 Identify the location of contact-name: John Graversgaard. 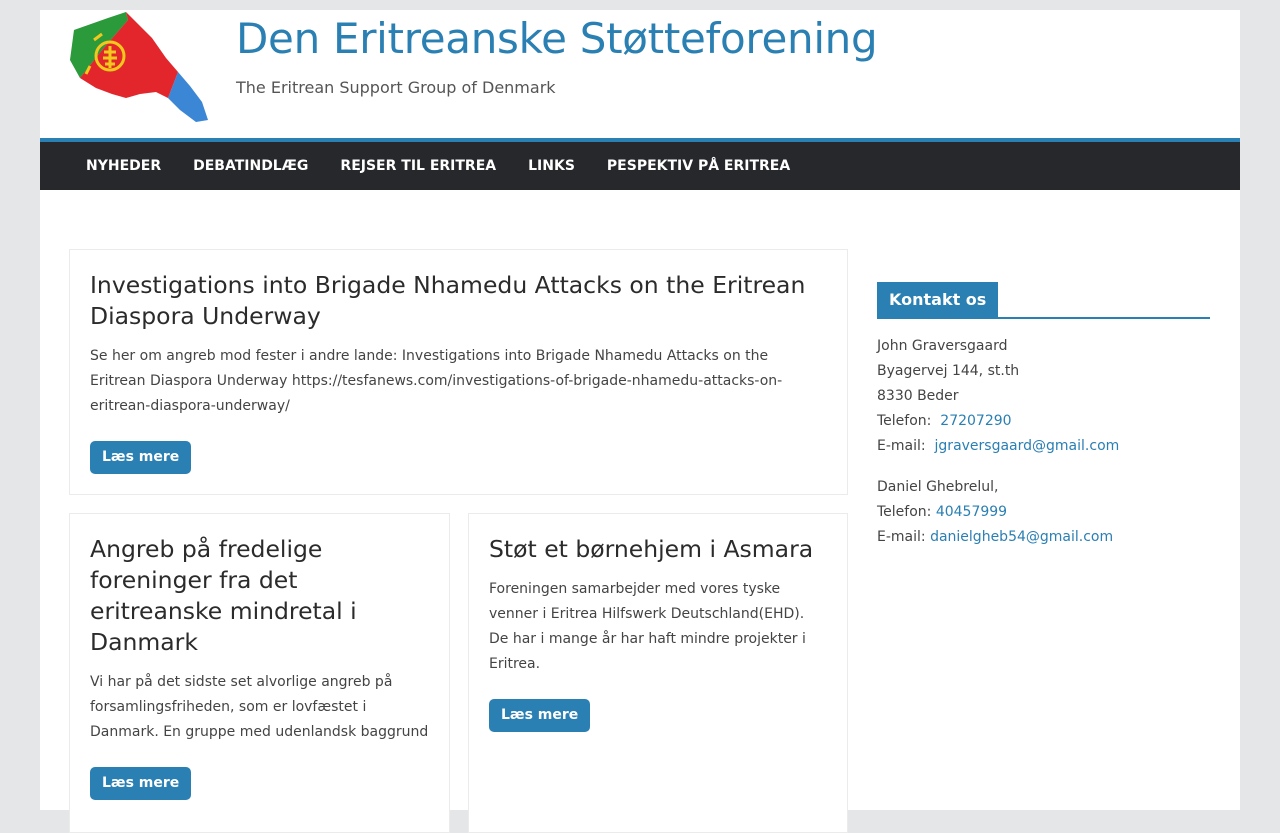
(942, 346).